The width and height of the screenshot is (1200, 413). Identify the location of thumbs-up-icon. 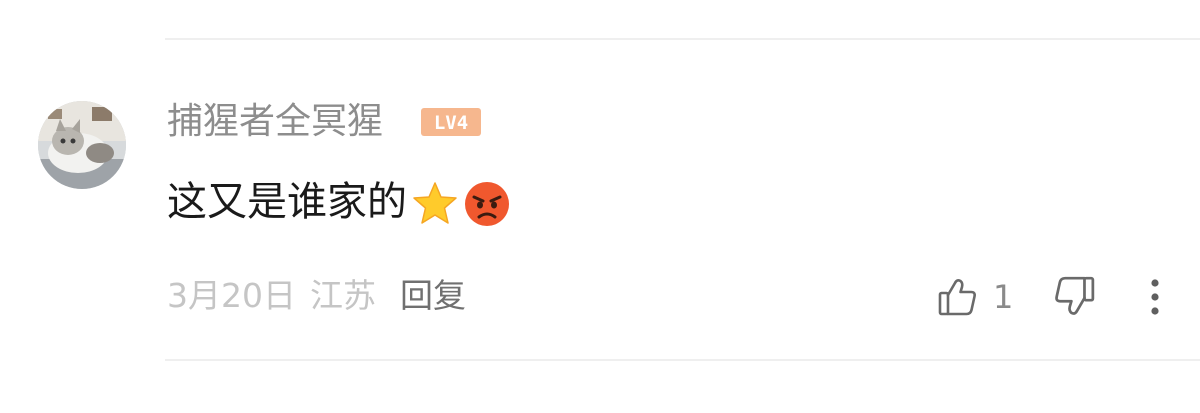
(958, 297).